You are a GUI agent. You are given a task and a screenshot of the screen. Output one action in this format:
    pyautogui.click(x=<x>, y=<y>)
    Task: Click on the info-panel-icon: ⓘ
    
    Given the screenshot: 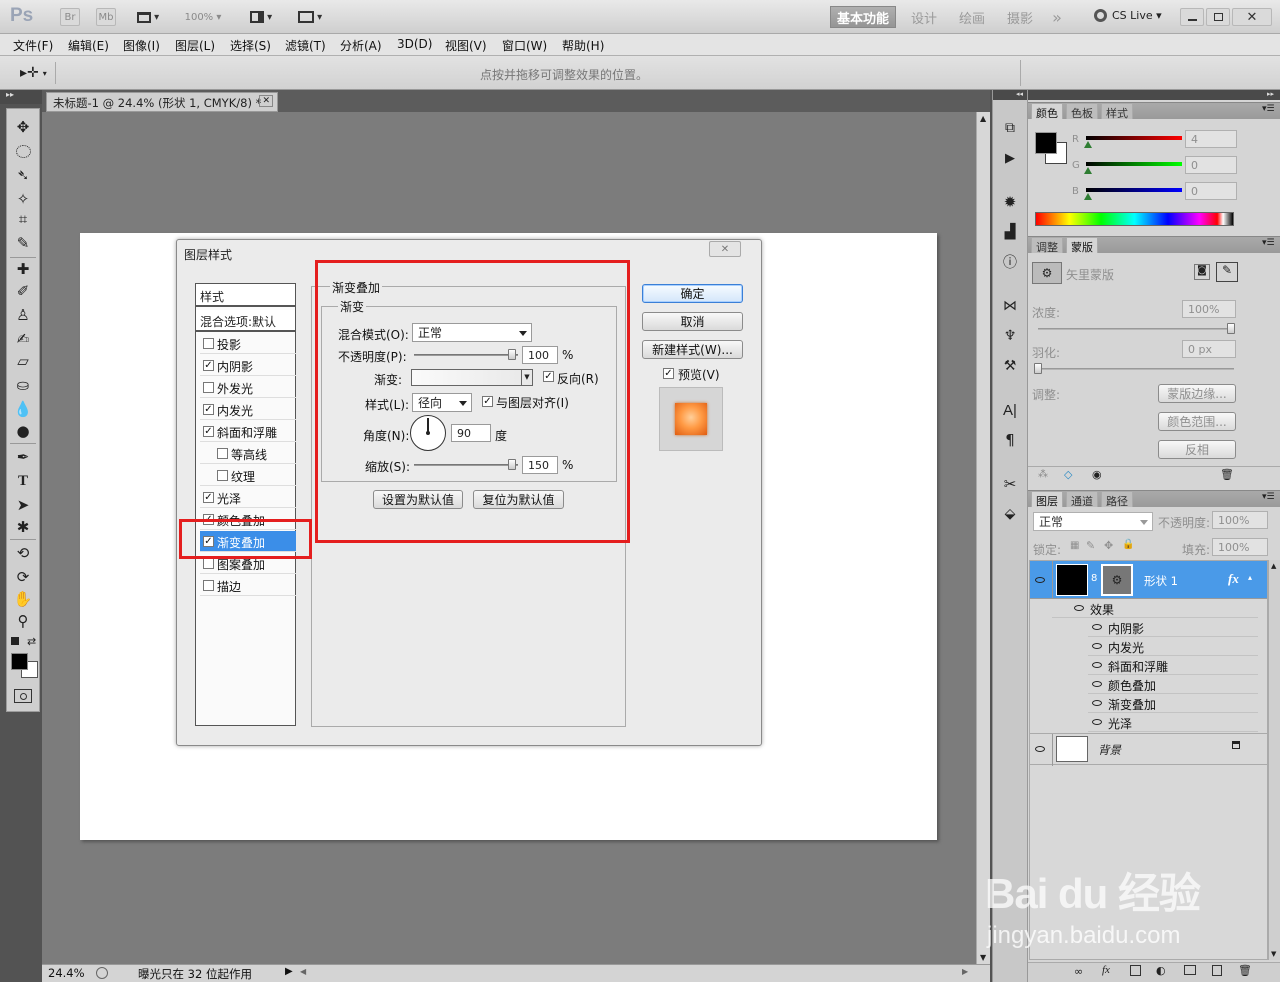 What is the action you would take?
    pyautogui.click(x=1010, y=262)
    